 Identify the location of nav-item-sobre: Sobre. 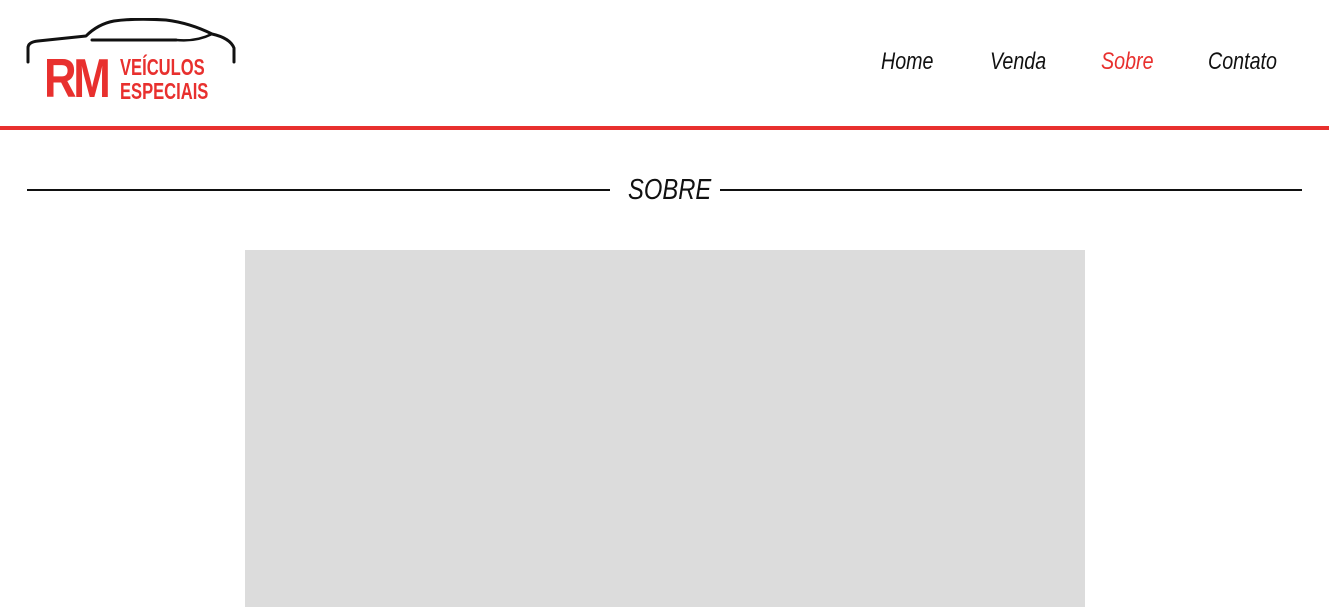
(1127, 62).